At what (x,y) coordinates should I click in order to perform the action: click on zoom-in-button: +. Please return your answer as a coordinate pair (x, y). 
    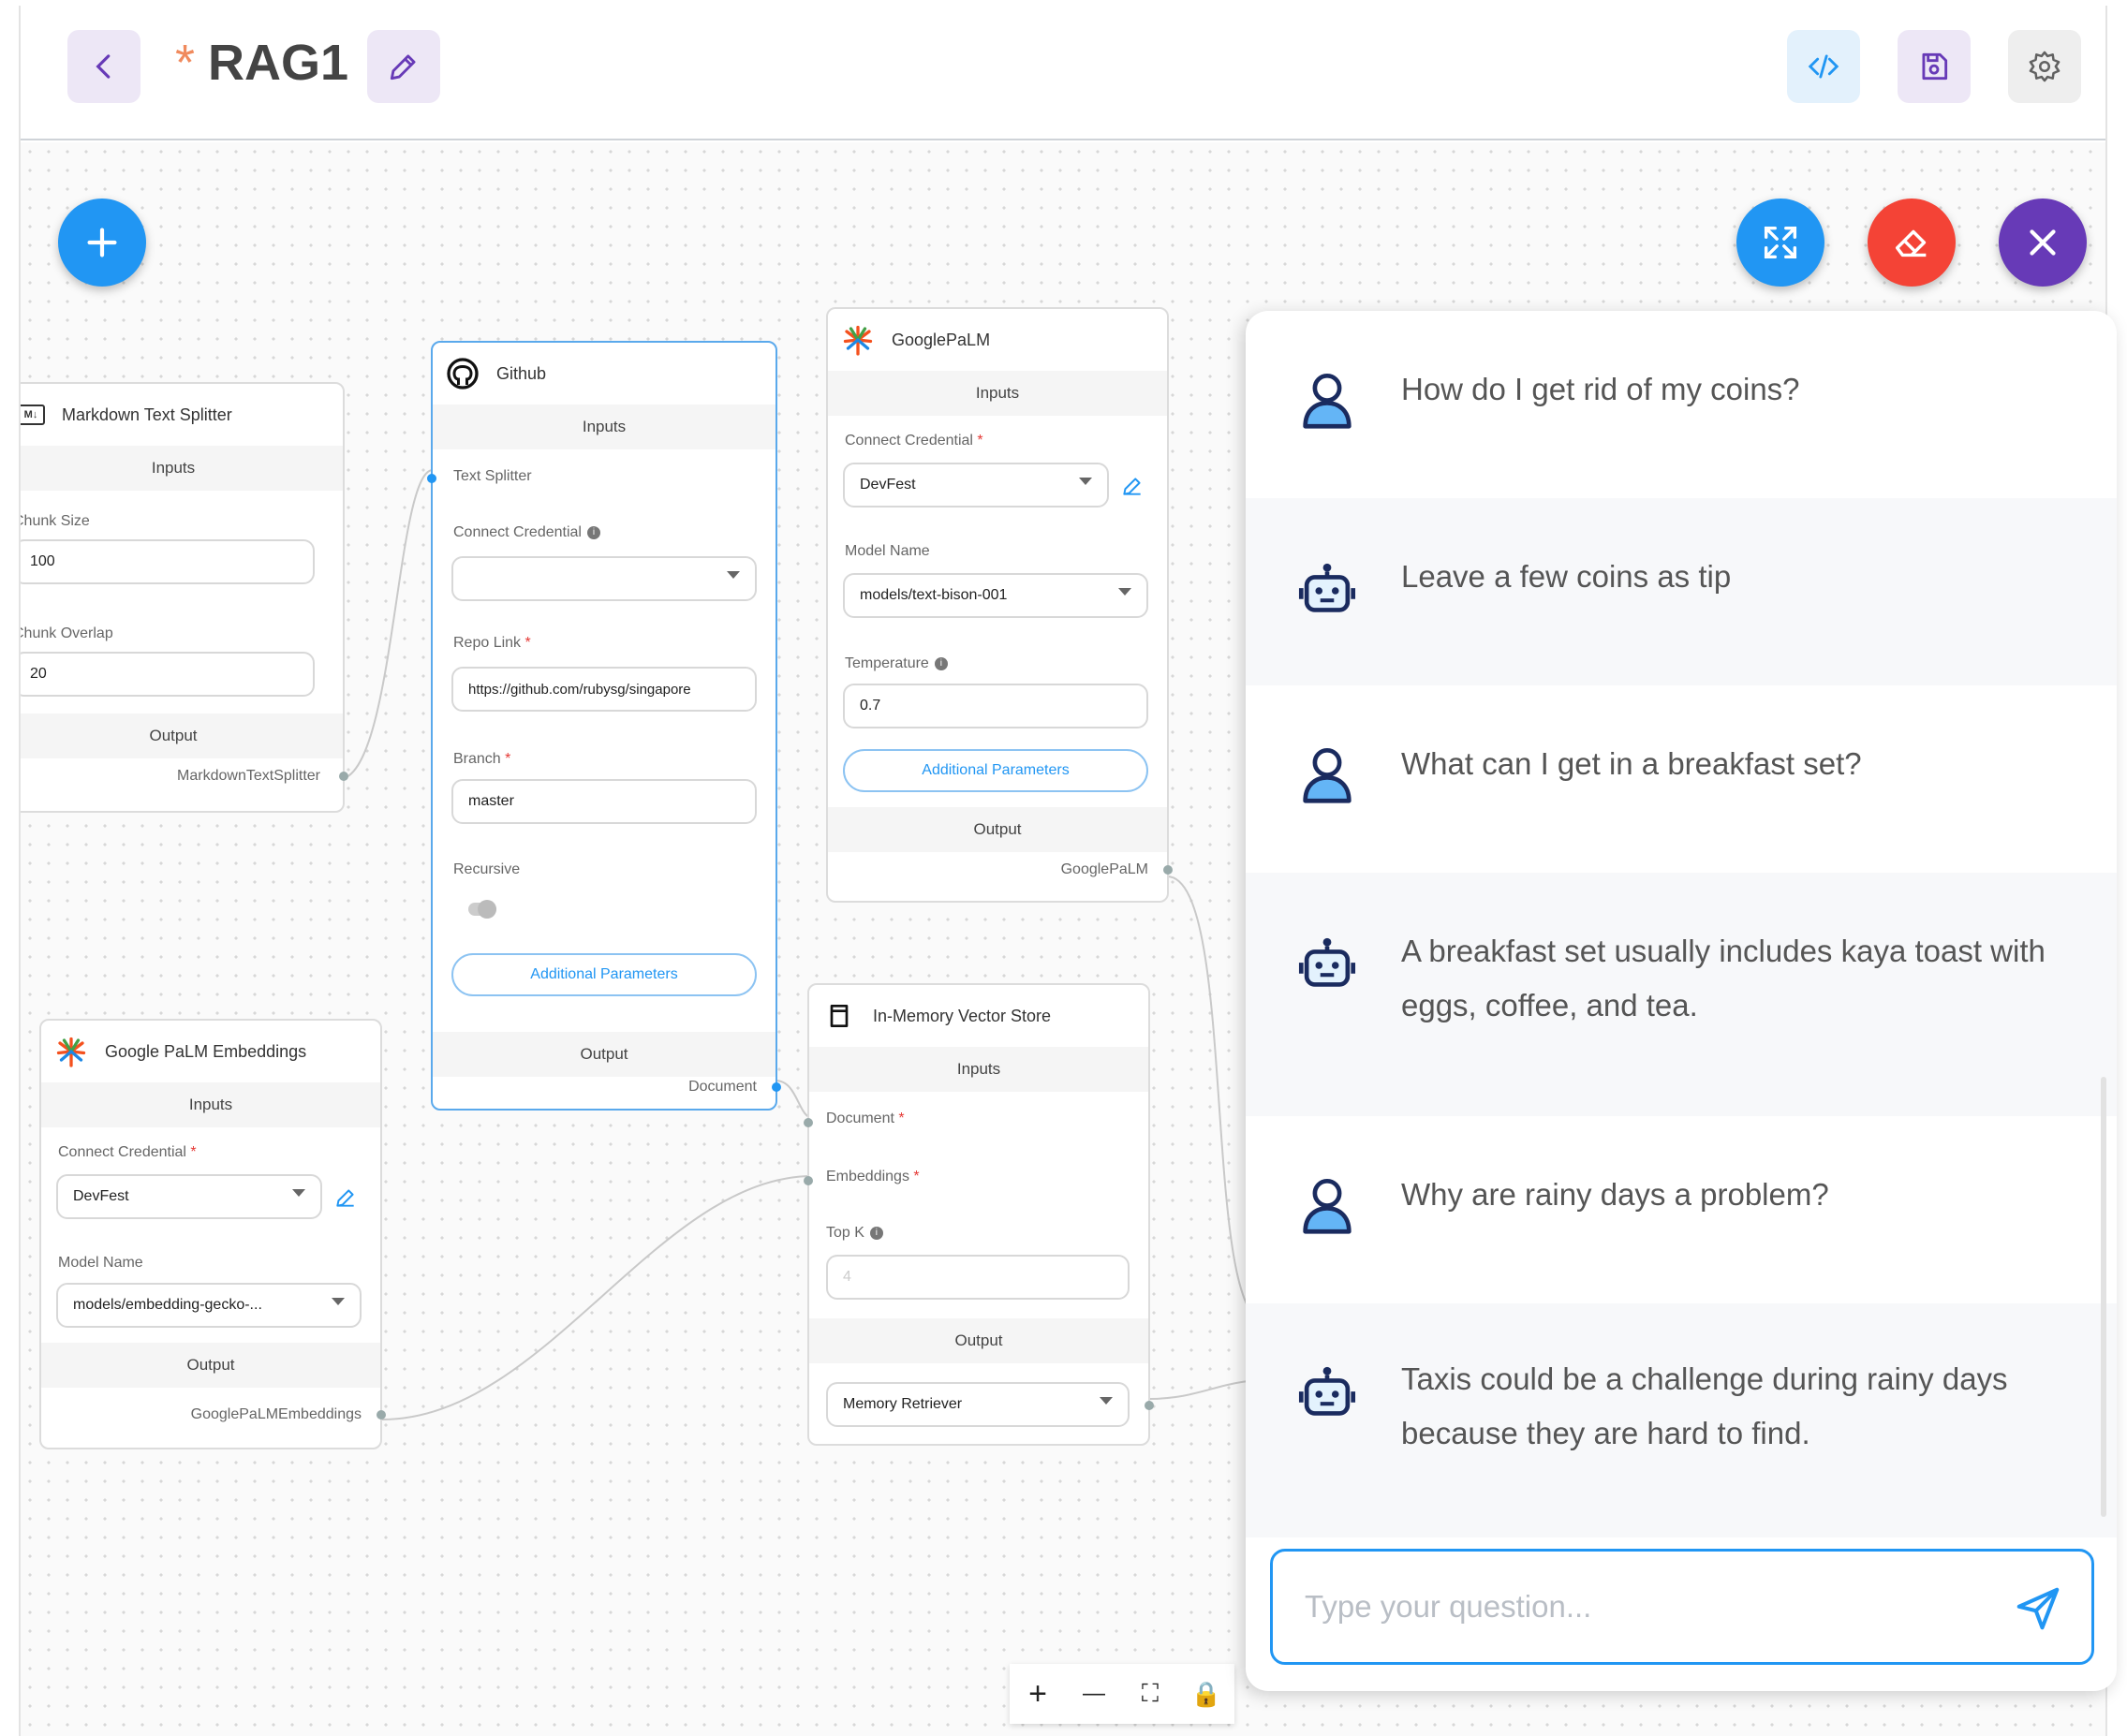
    Looking at the image, I should click on (1037, 1694).